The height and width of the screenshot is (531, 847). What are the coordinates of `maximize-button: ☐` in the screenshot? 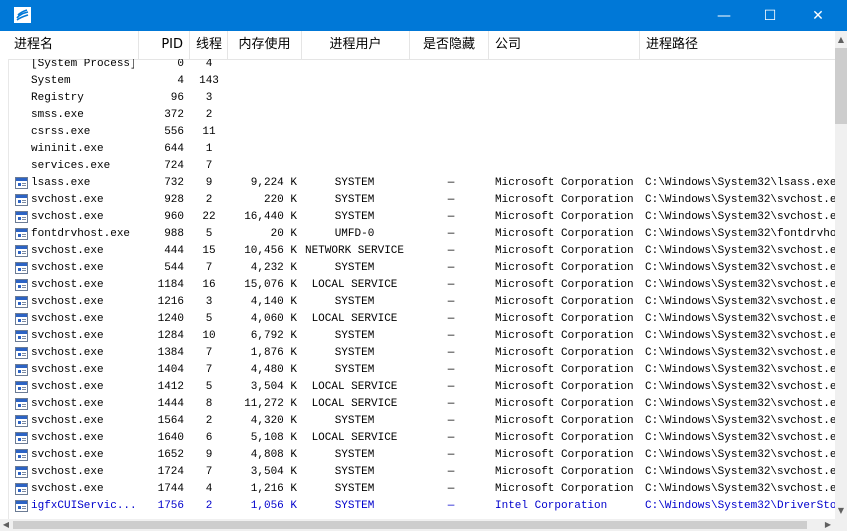 It's located at (770, 15).